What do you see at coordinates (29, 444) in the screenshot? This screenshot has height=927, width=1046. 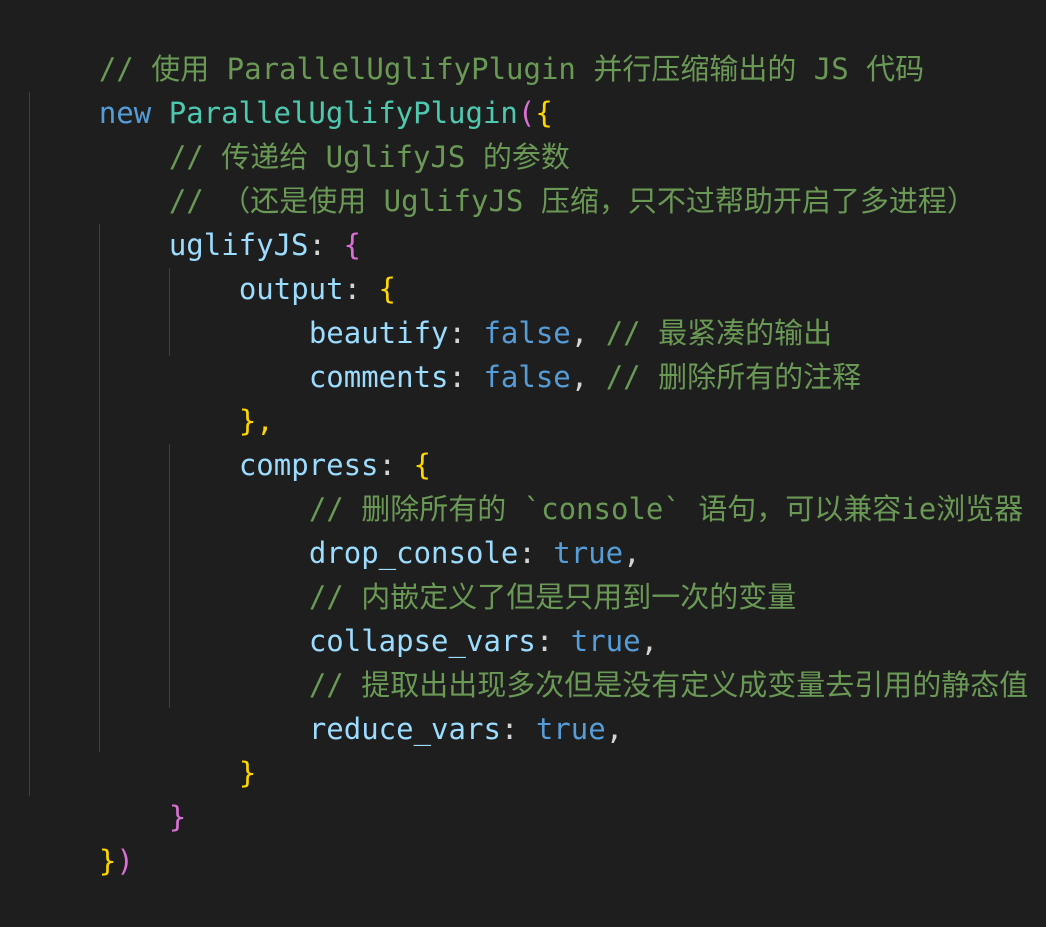 I see `indent-guide` at bounding box center [29, 444].